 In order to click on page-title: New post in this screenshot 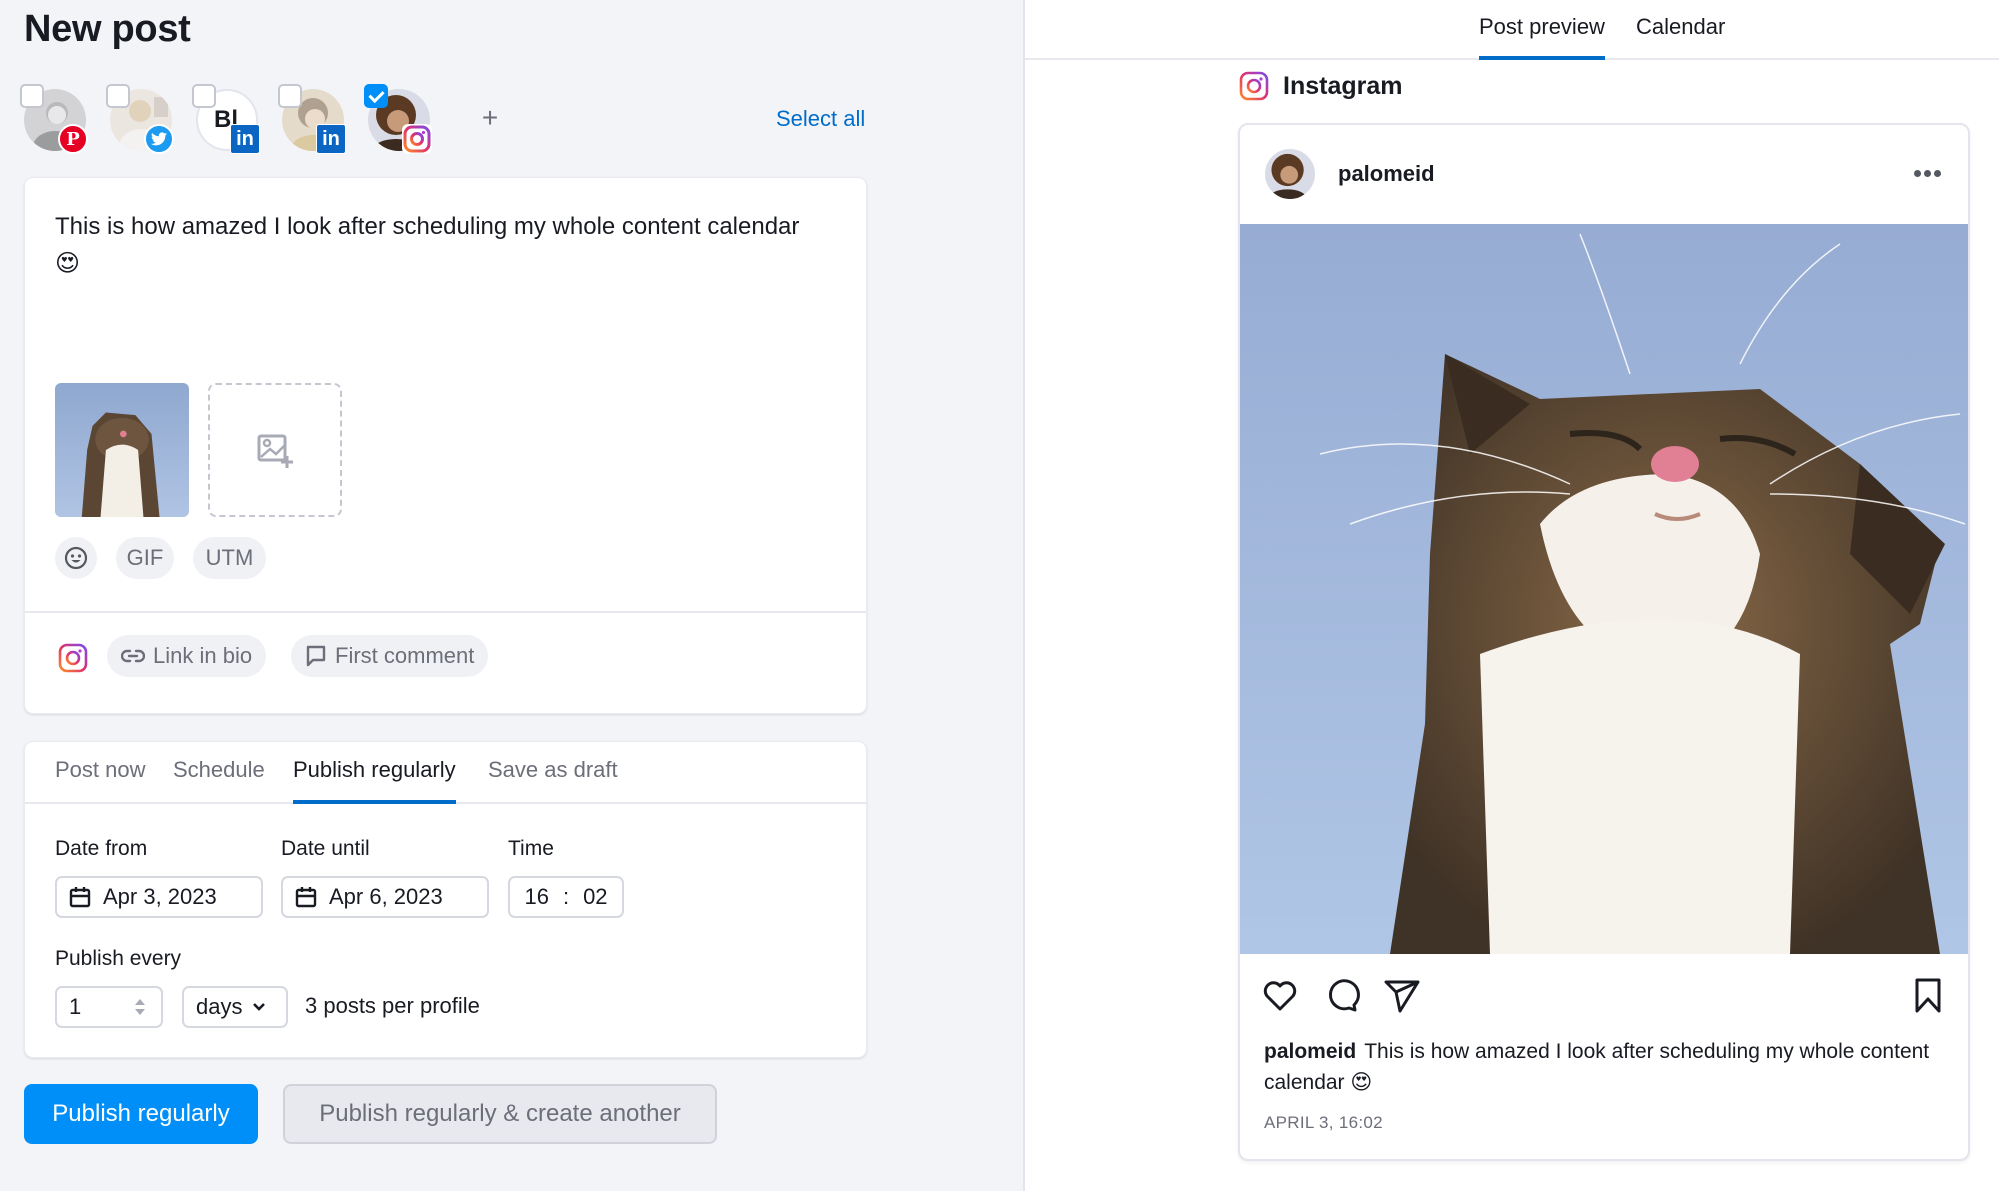, I will do `click(107, 29)`.